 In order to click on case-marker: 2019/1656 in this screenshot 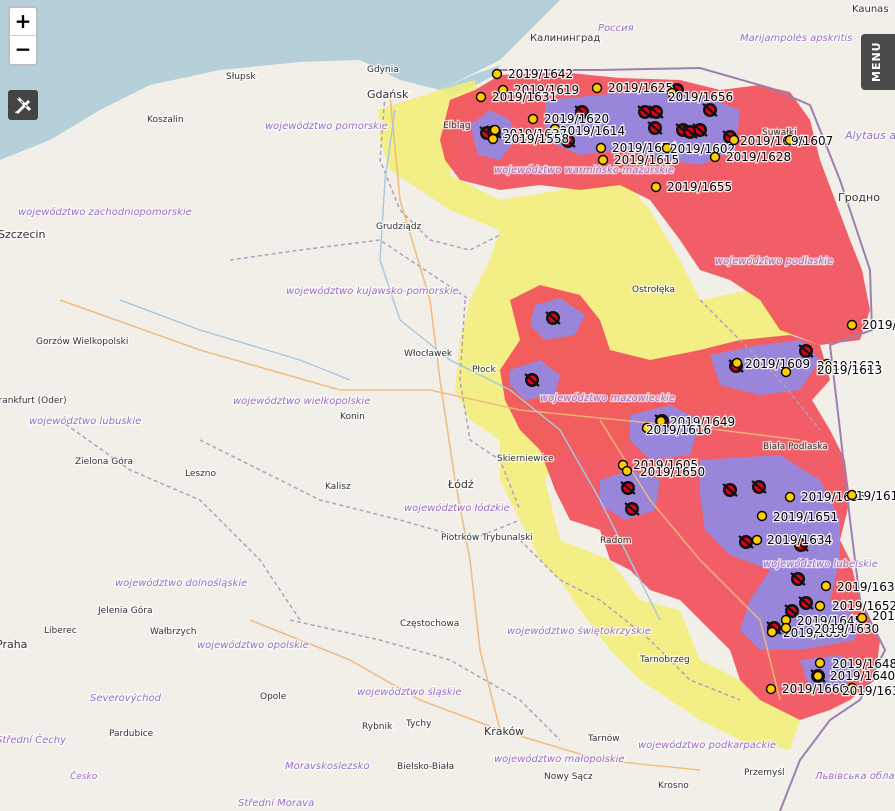, I will do `click(700, 96)`.